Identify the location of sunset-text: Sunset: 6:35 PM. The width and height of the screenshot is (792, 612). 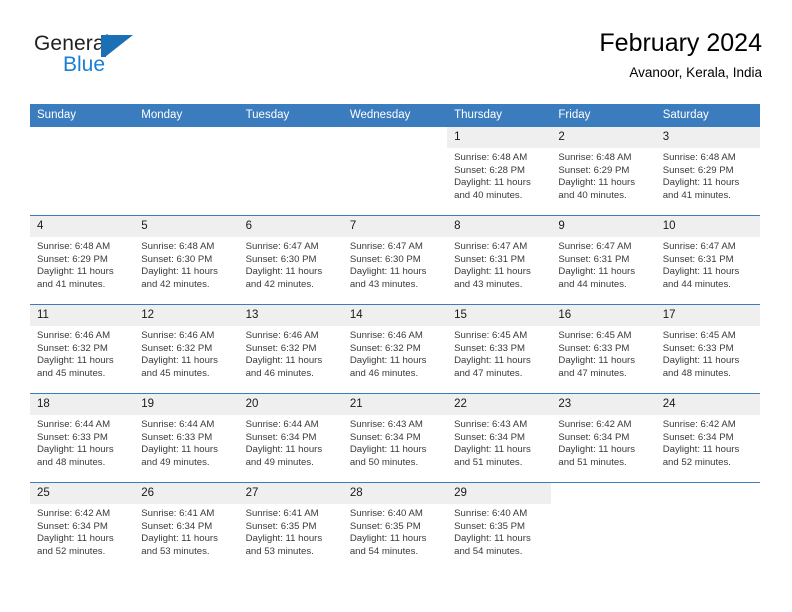
(490, 526).